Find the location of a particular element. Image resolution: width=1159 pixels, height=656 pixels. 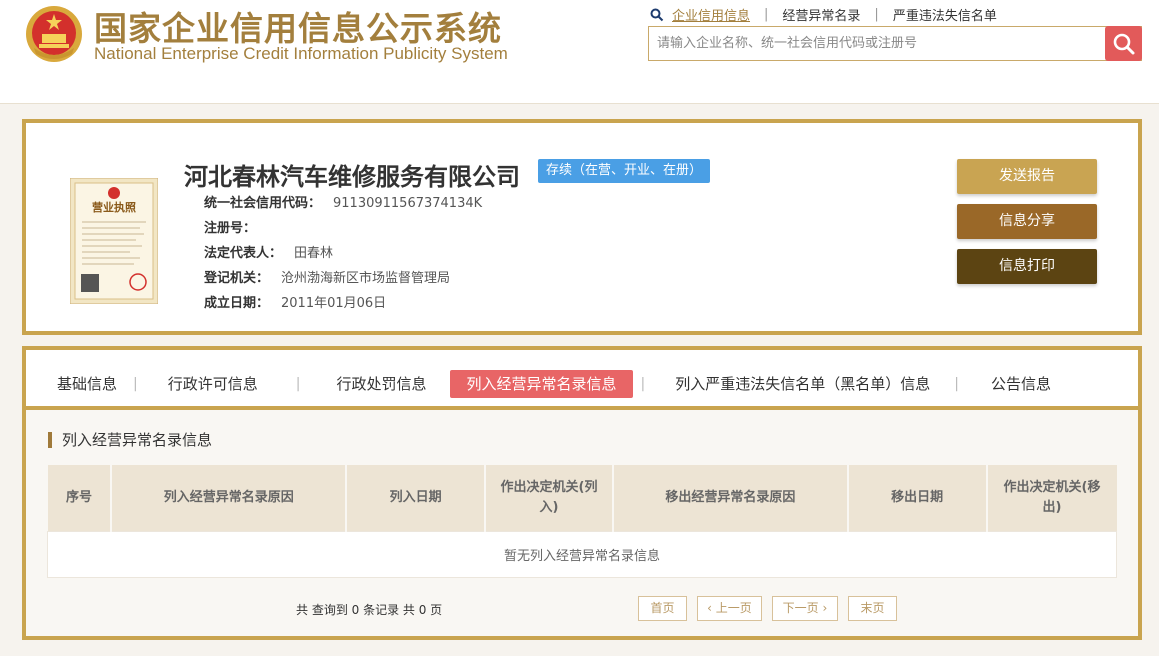

search-input is located at coordinates (876, 43).